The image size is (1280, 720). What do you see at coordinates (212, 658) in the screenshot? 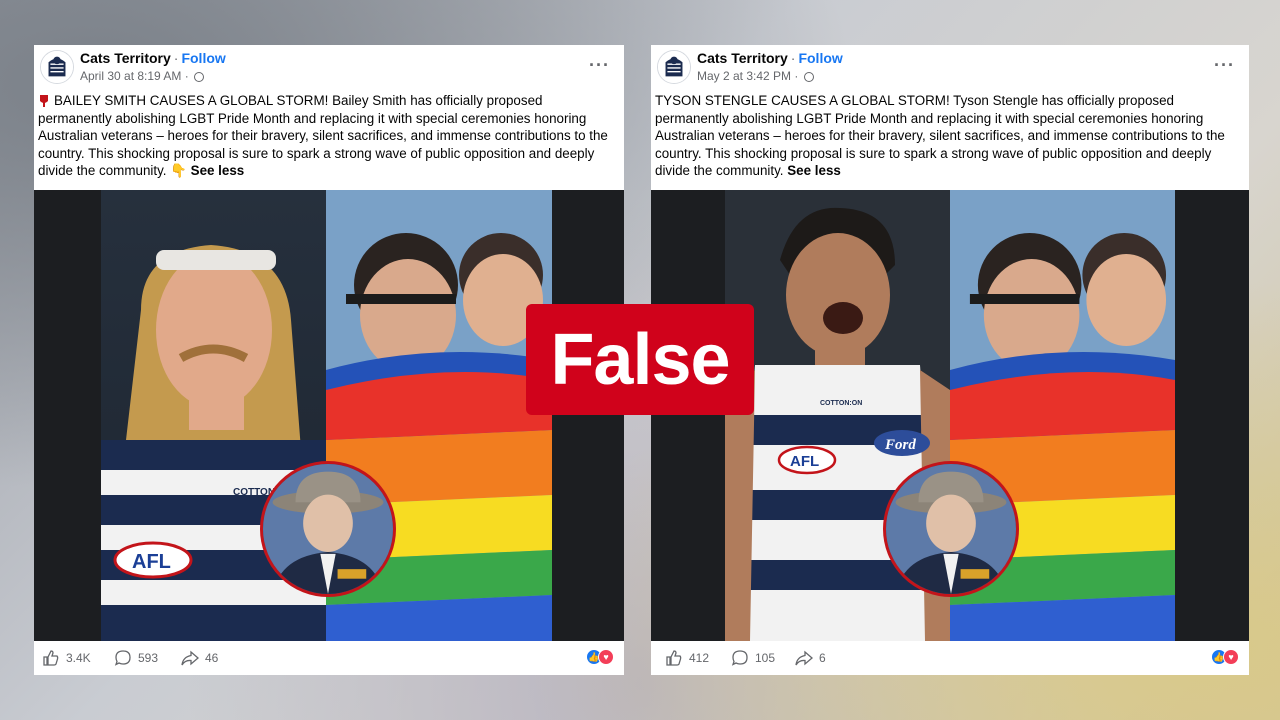
I see `share-count: 46` at bounding box center [212, 658].